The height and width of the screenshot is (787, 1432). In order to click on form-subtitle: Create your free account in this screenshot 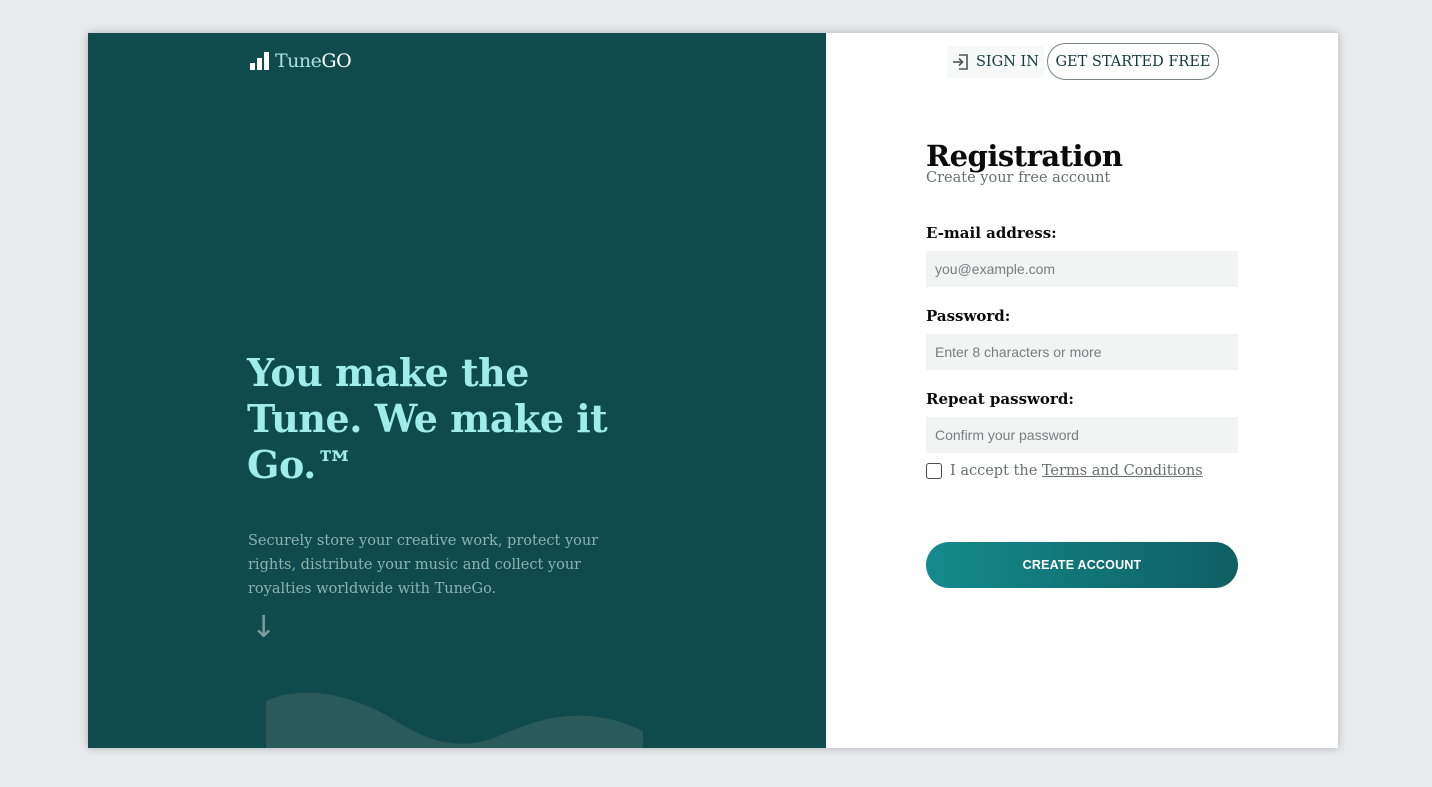, I will do `click(1018, 178)`.